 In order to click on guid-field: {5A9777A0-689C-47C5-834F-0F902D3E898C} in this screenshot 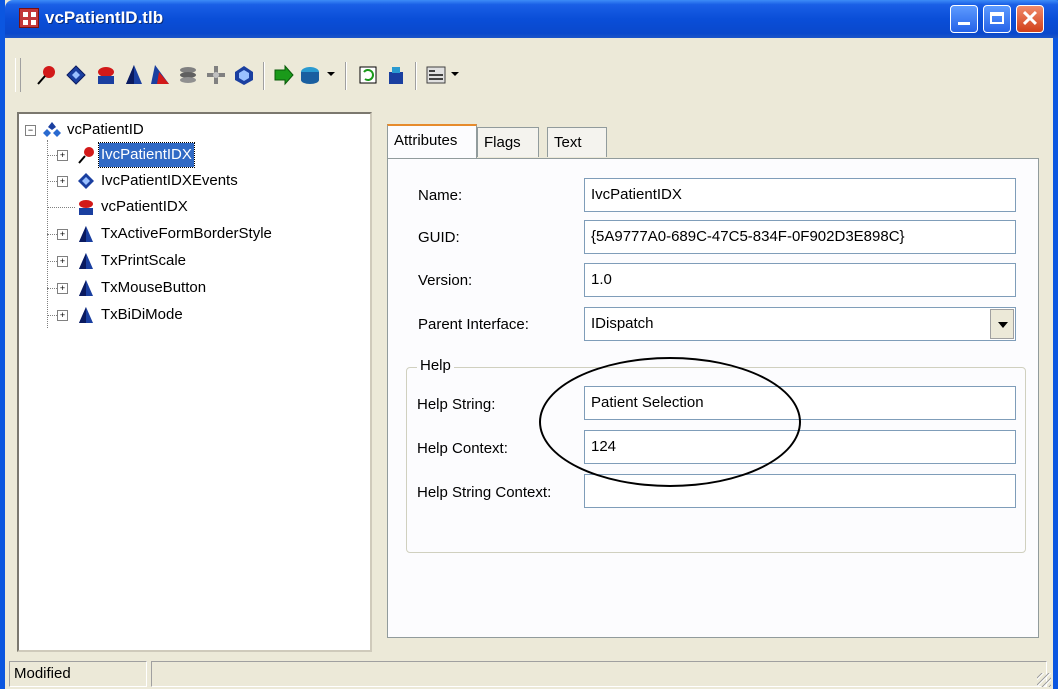, I will do `click(800, 237)`.